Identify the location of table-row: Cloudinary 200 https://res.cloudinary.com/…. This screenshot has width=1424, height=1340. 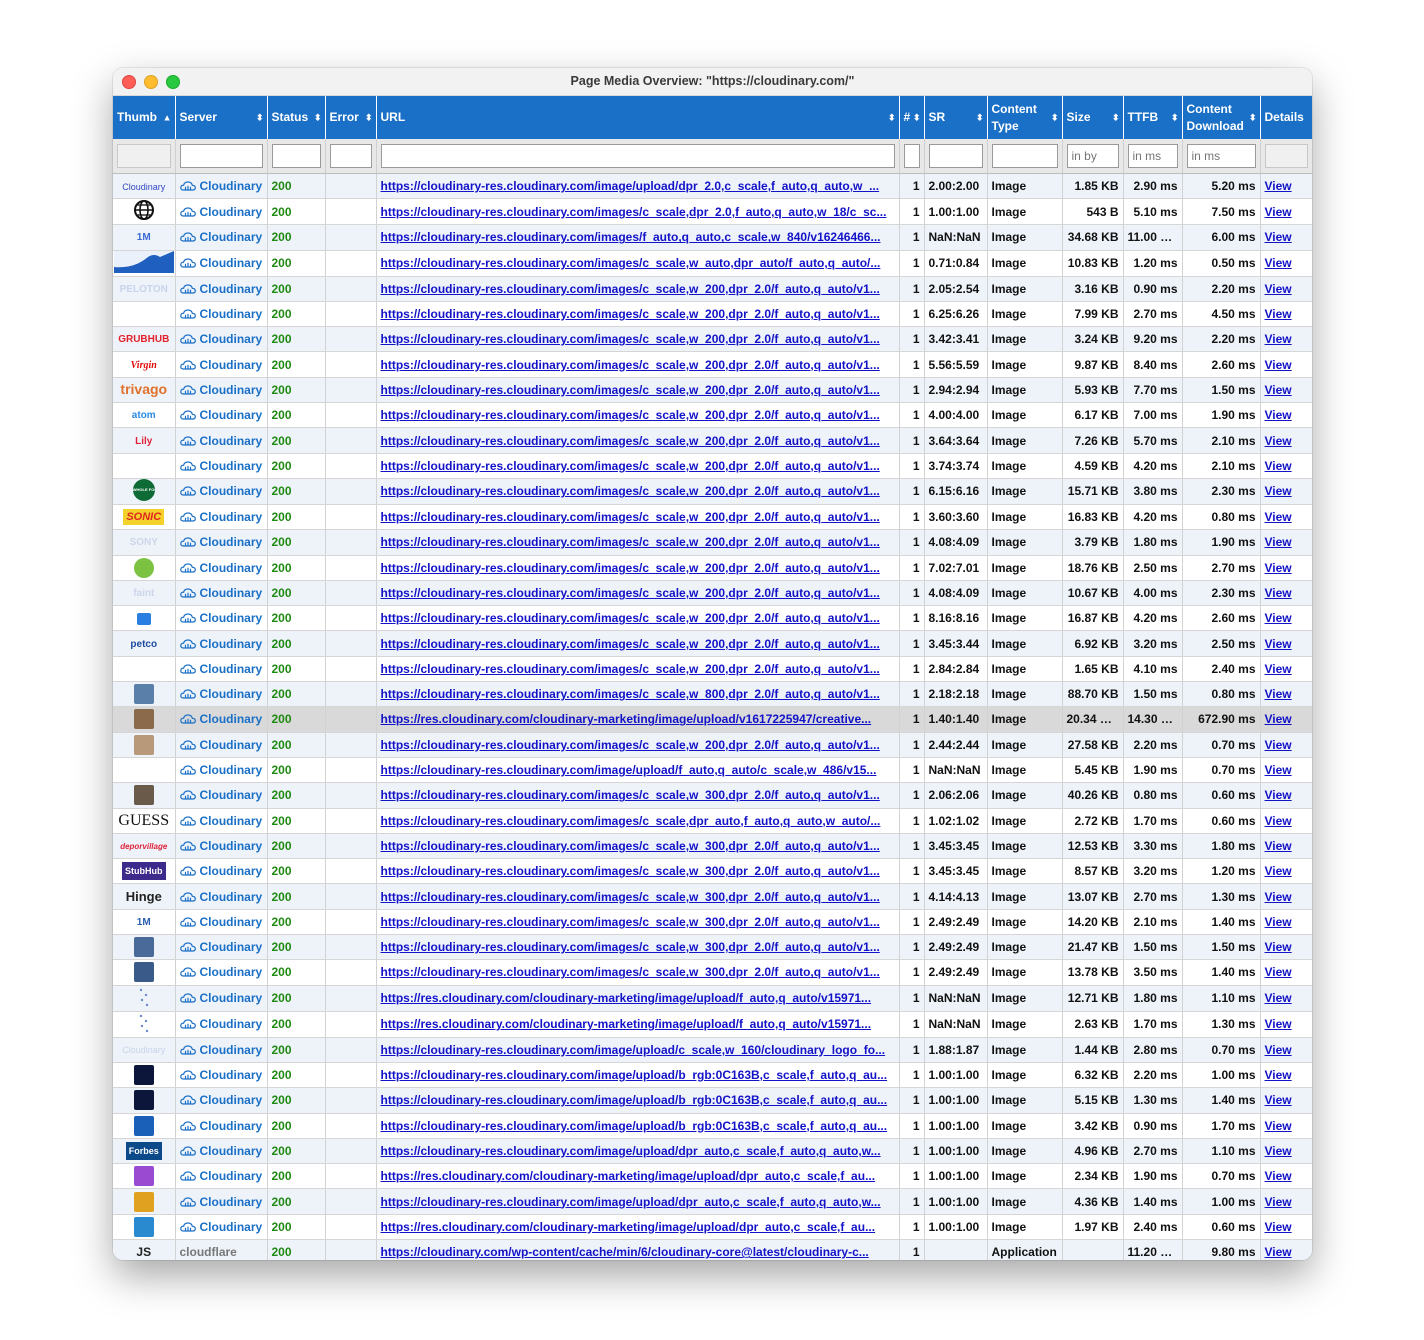
(712, 998).